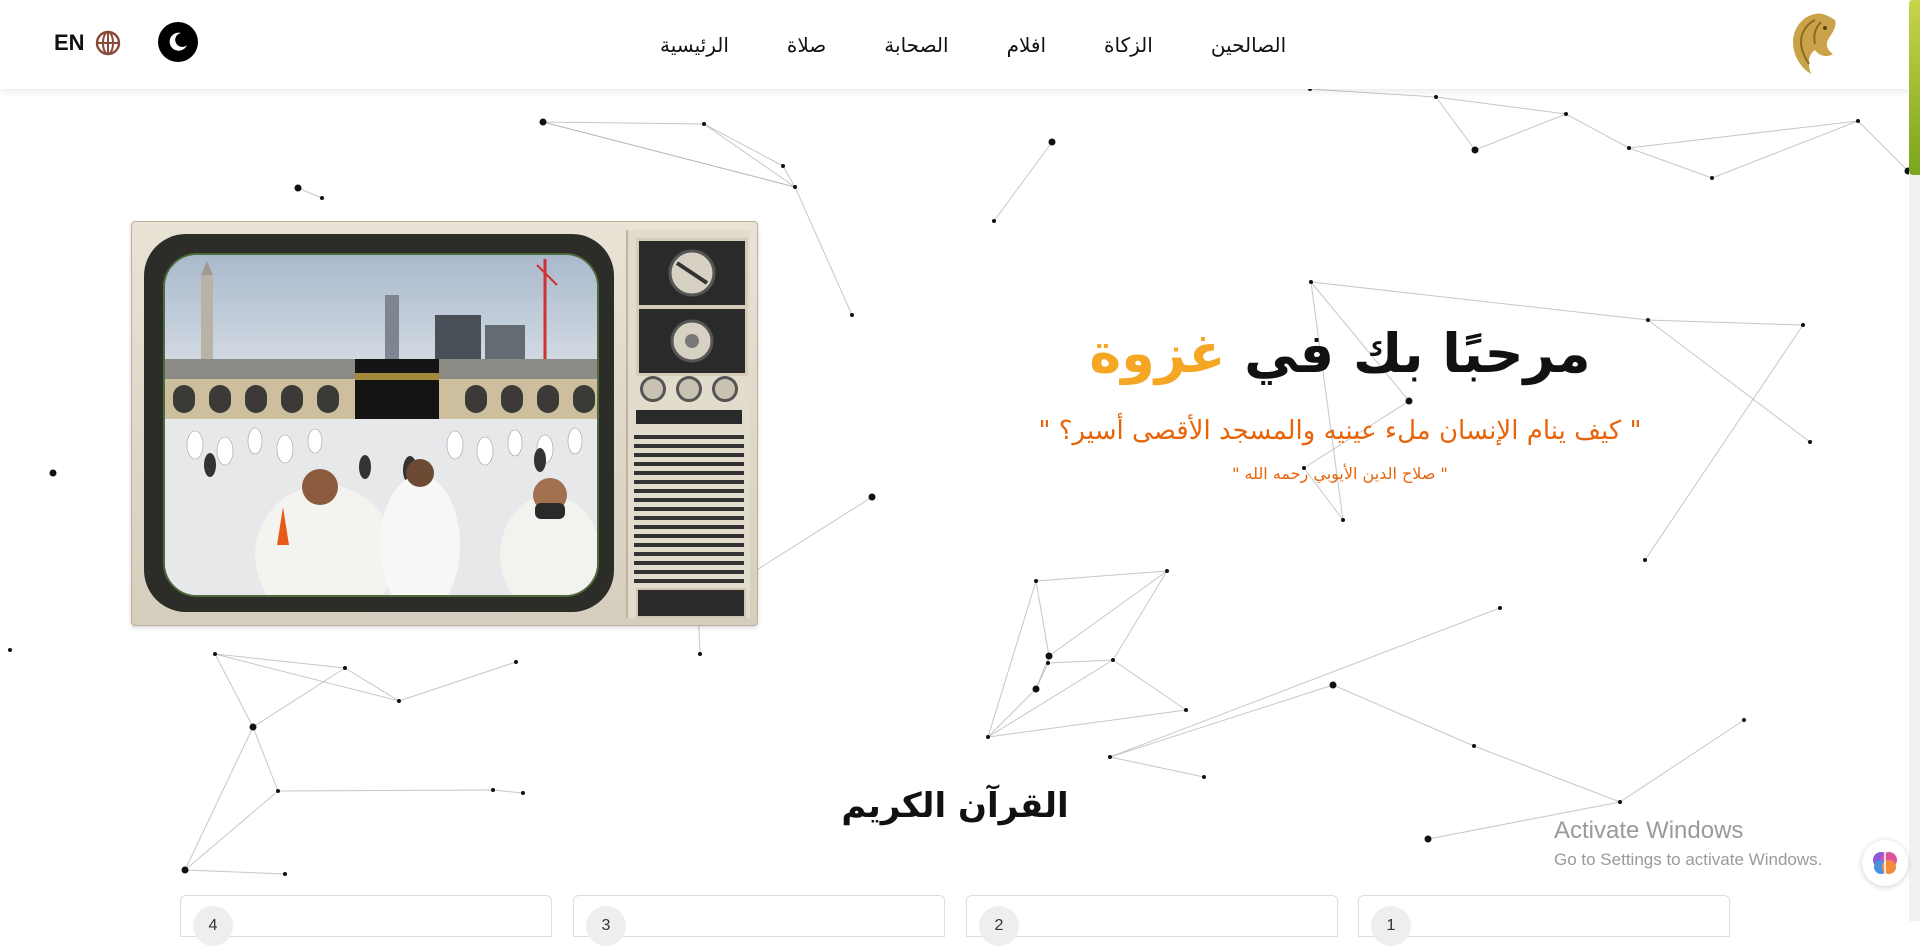 This screenshot has height=946, width=1920. Describe the element at coordinates (381, 425) in the screenshot. I see `kaaba-photo` at that location.